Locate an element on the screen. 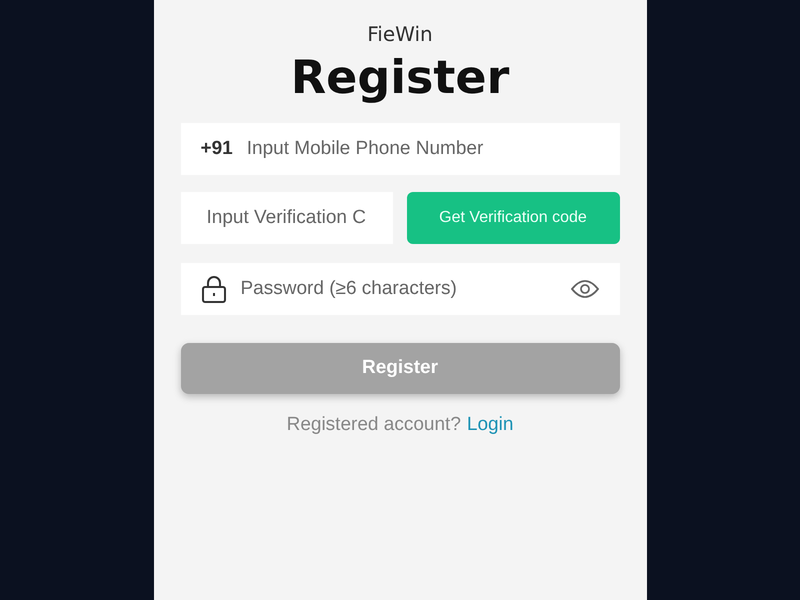  verification-code-field: Input Verification C is located at coordinates (286, 218).